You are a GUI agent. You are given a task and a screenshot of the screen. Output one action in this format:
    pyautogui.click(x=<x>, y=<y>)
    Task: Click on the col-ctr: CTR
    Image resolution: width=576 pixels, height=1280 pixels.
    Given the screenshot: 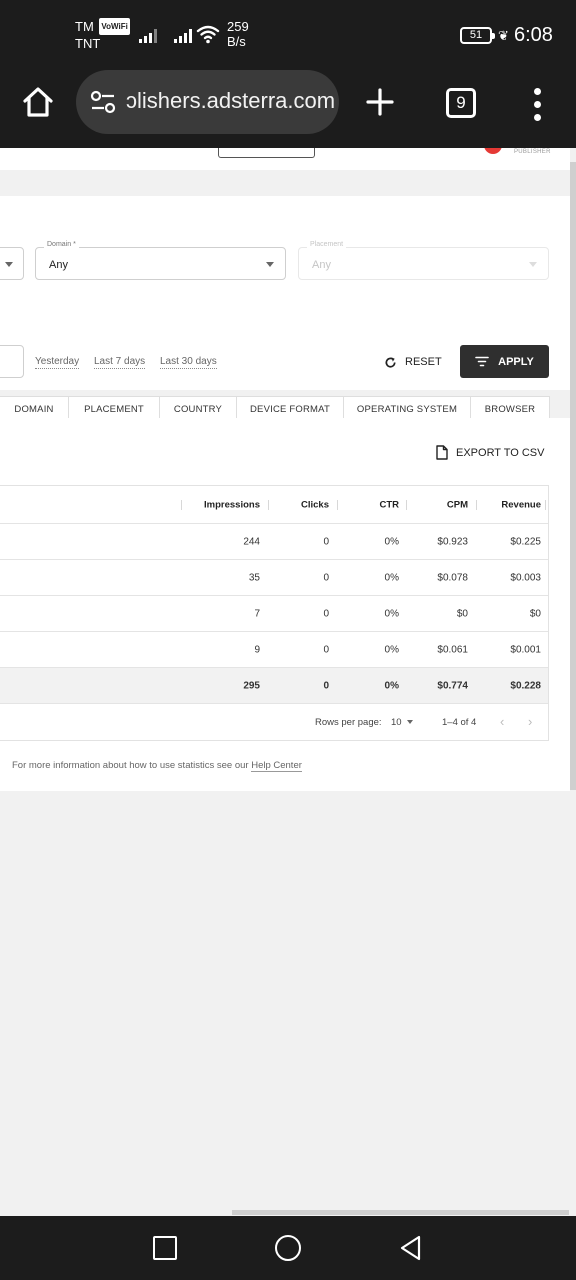 What is the action you would take?
    pyautogui.click(x=368, y=504)
    